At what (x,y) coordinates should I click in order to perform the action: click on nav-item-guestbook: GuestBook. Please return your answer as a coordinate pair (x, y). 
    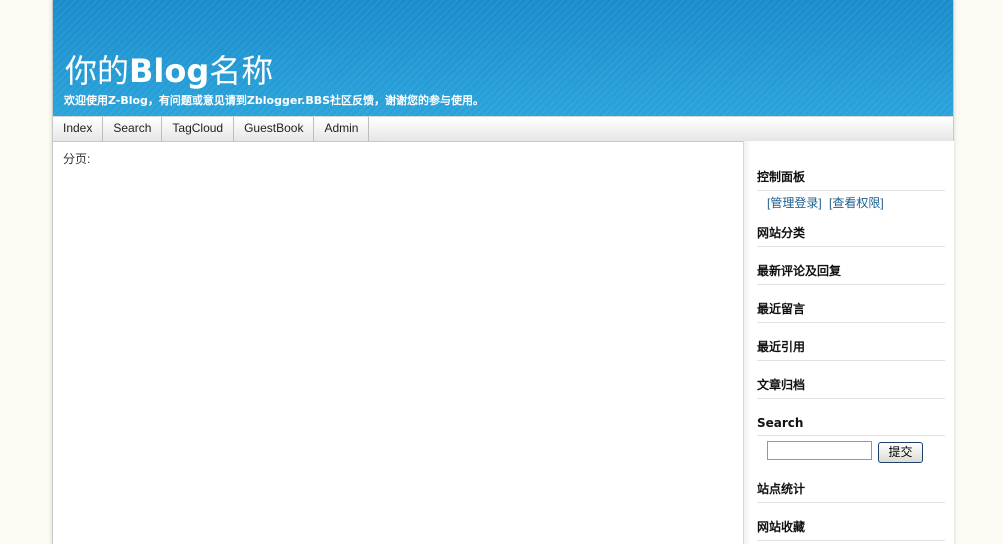
    Looking at the image, I should click on (274, 129).